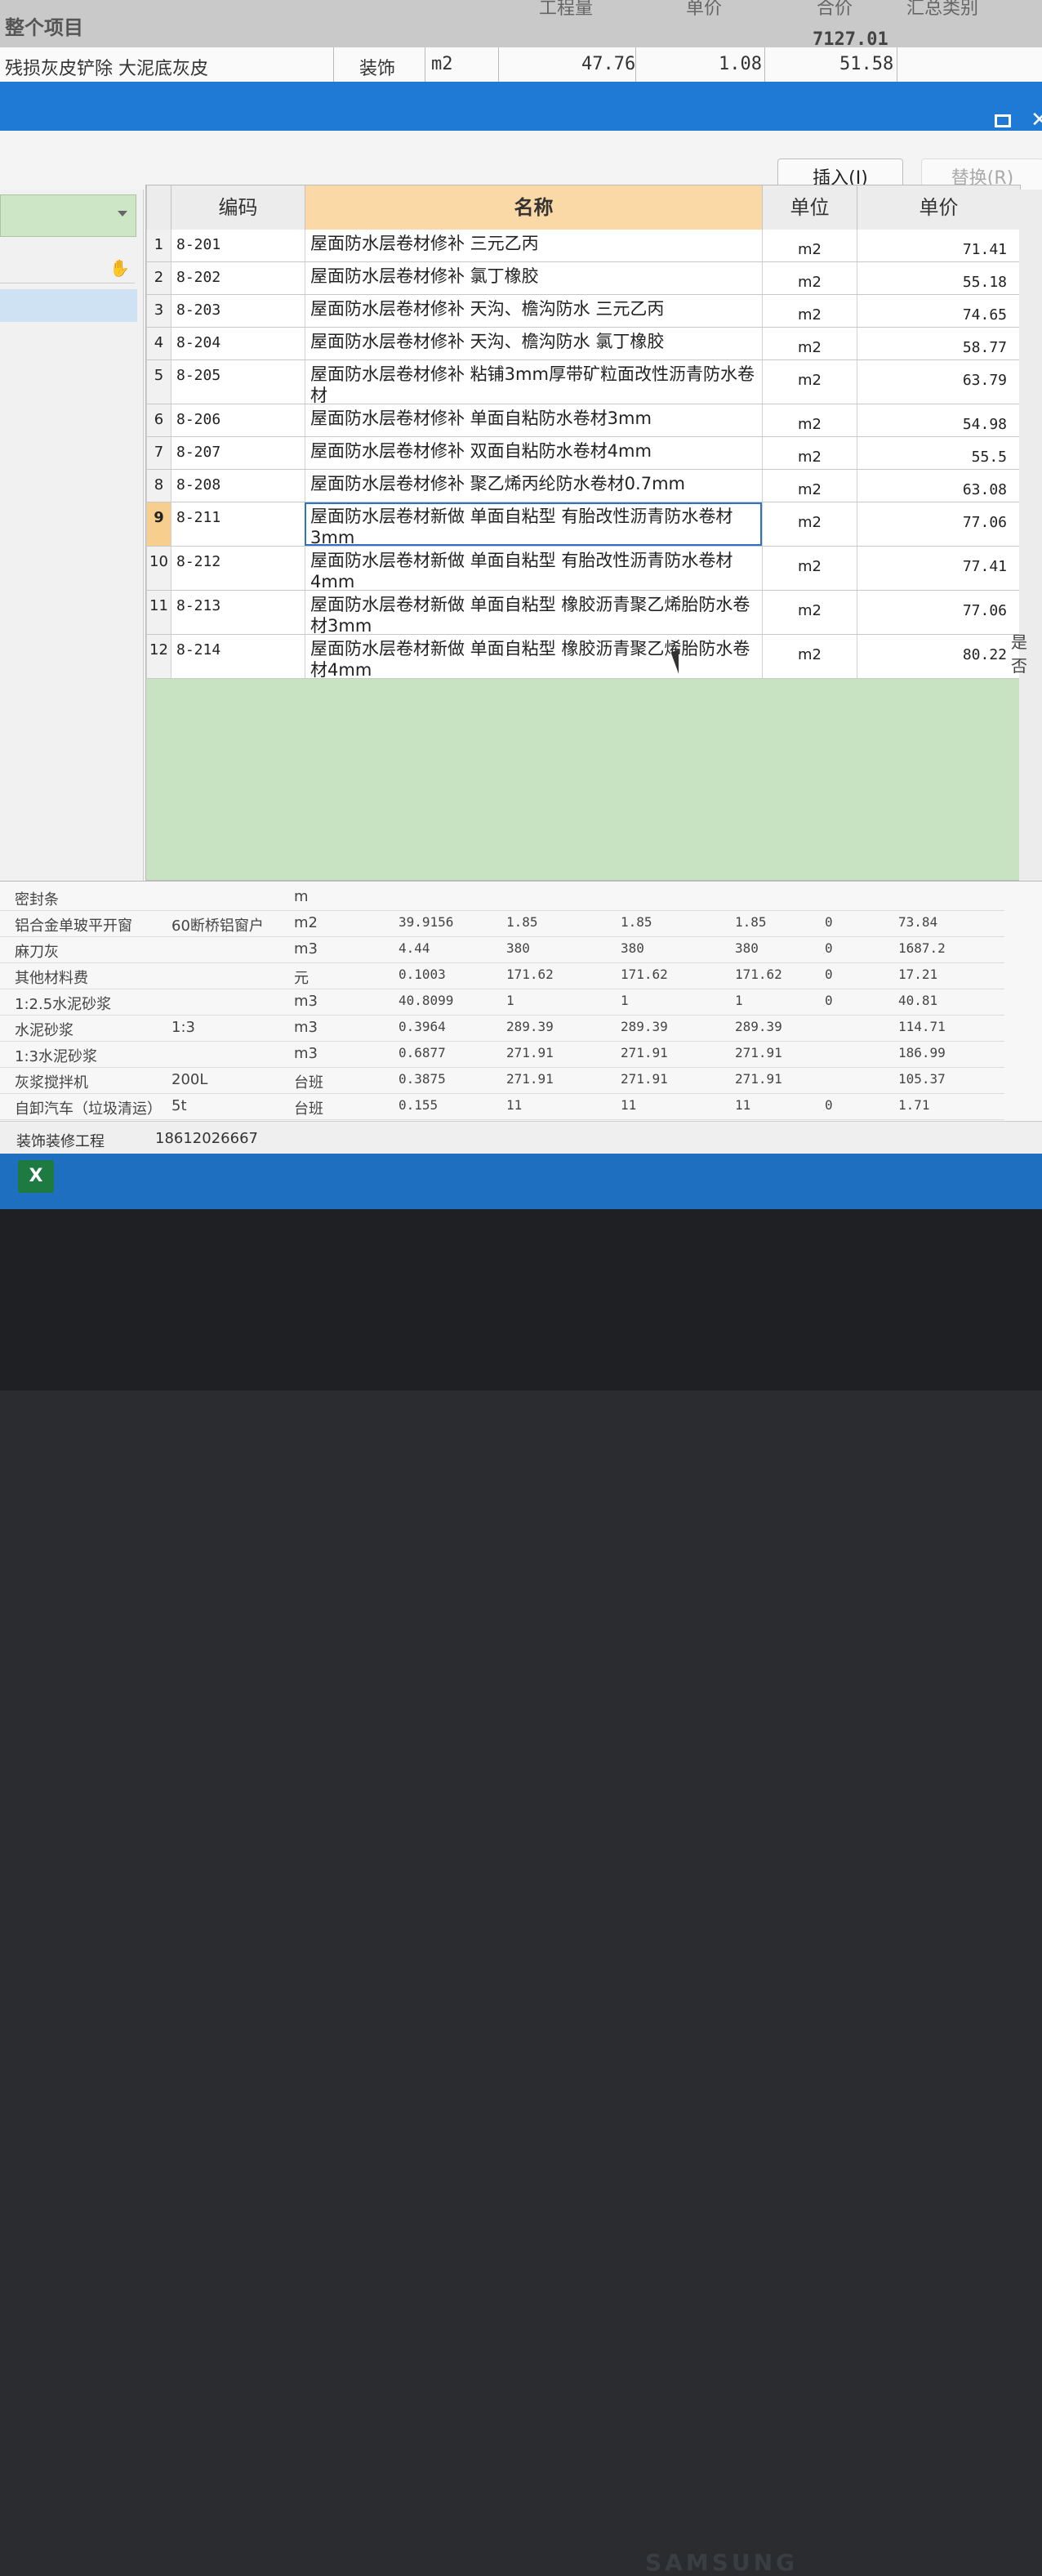 The image size is (1042, 2576). I want to click on summary-row-quantity: 47.76, so click(608, 64).